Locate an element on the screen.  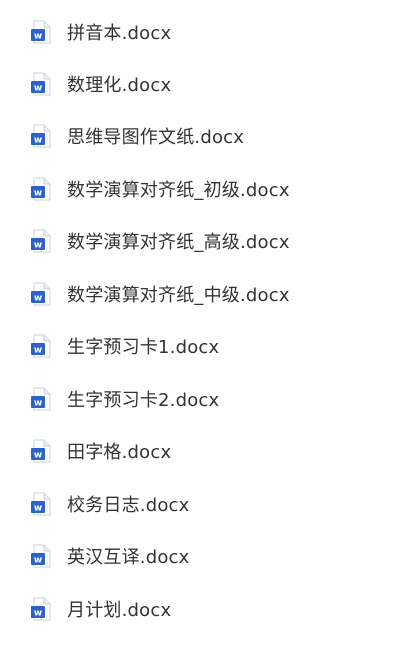
file-row: w 田字格.docx is located at coordinates (200, 451).